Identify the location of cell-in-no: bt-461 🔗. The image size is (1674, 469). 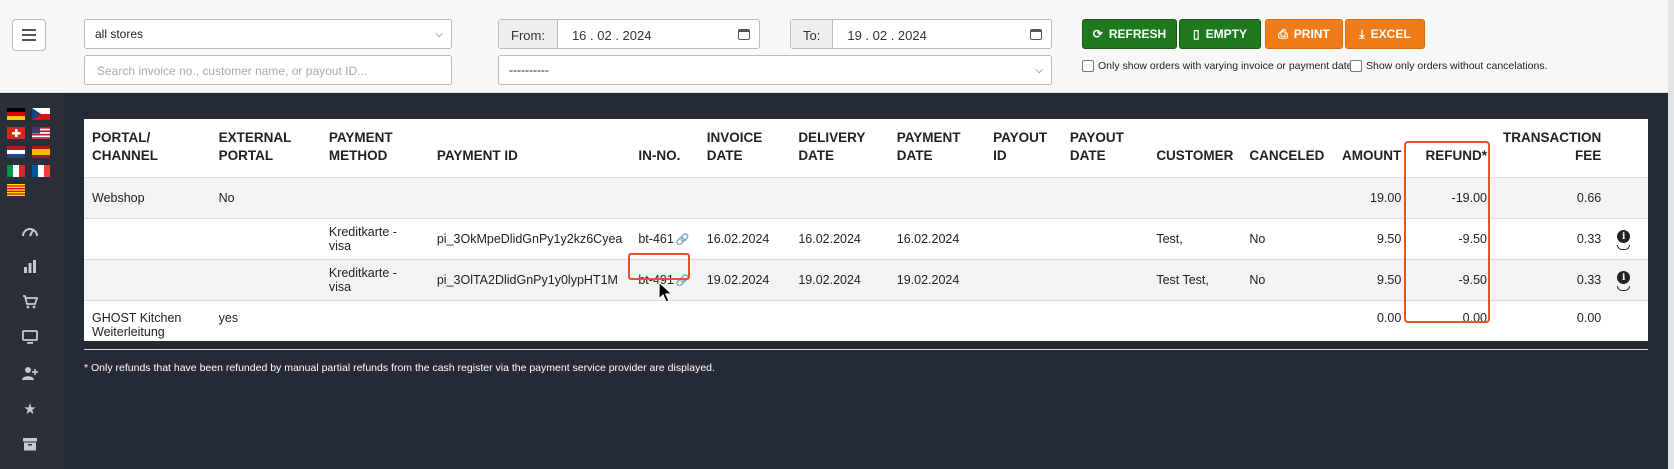
(664, 239).